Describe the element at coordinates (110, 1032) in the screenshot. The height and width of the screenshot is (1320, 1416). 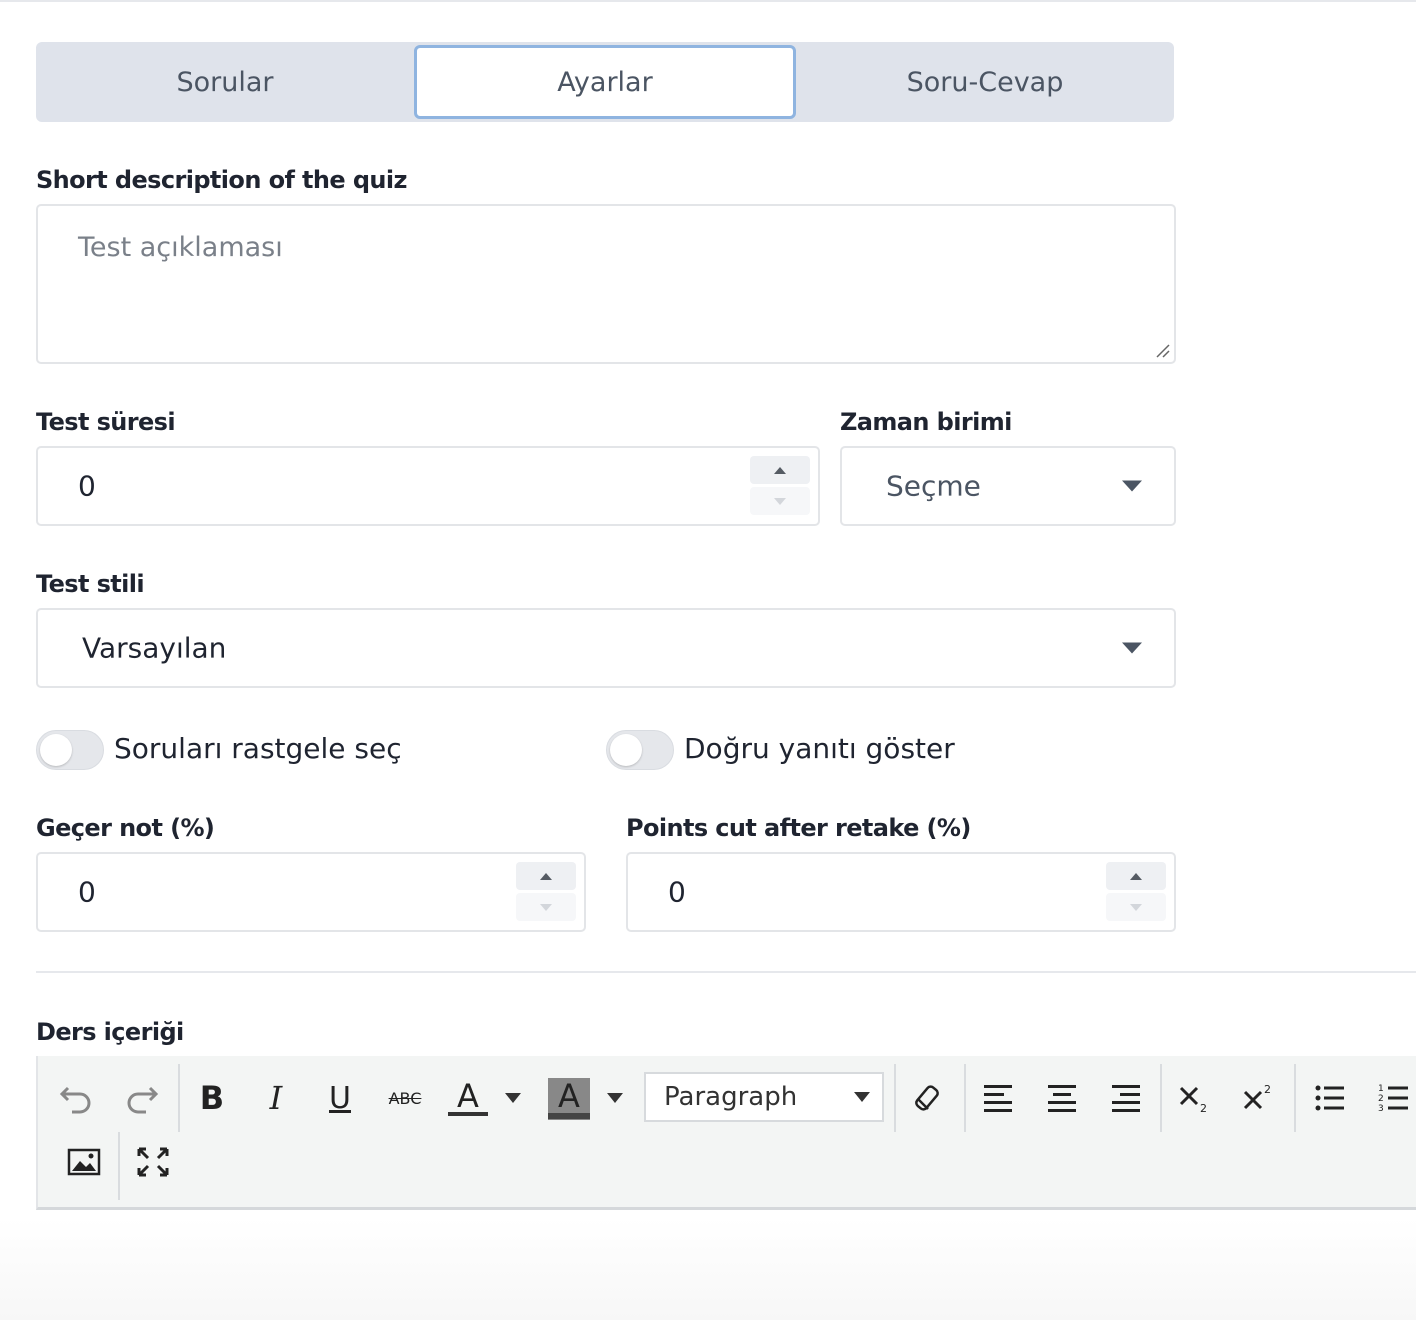
I see `content-label: Ders içeriği` at that location.